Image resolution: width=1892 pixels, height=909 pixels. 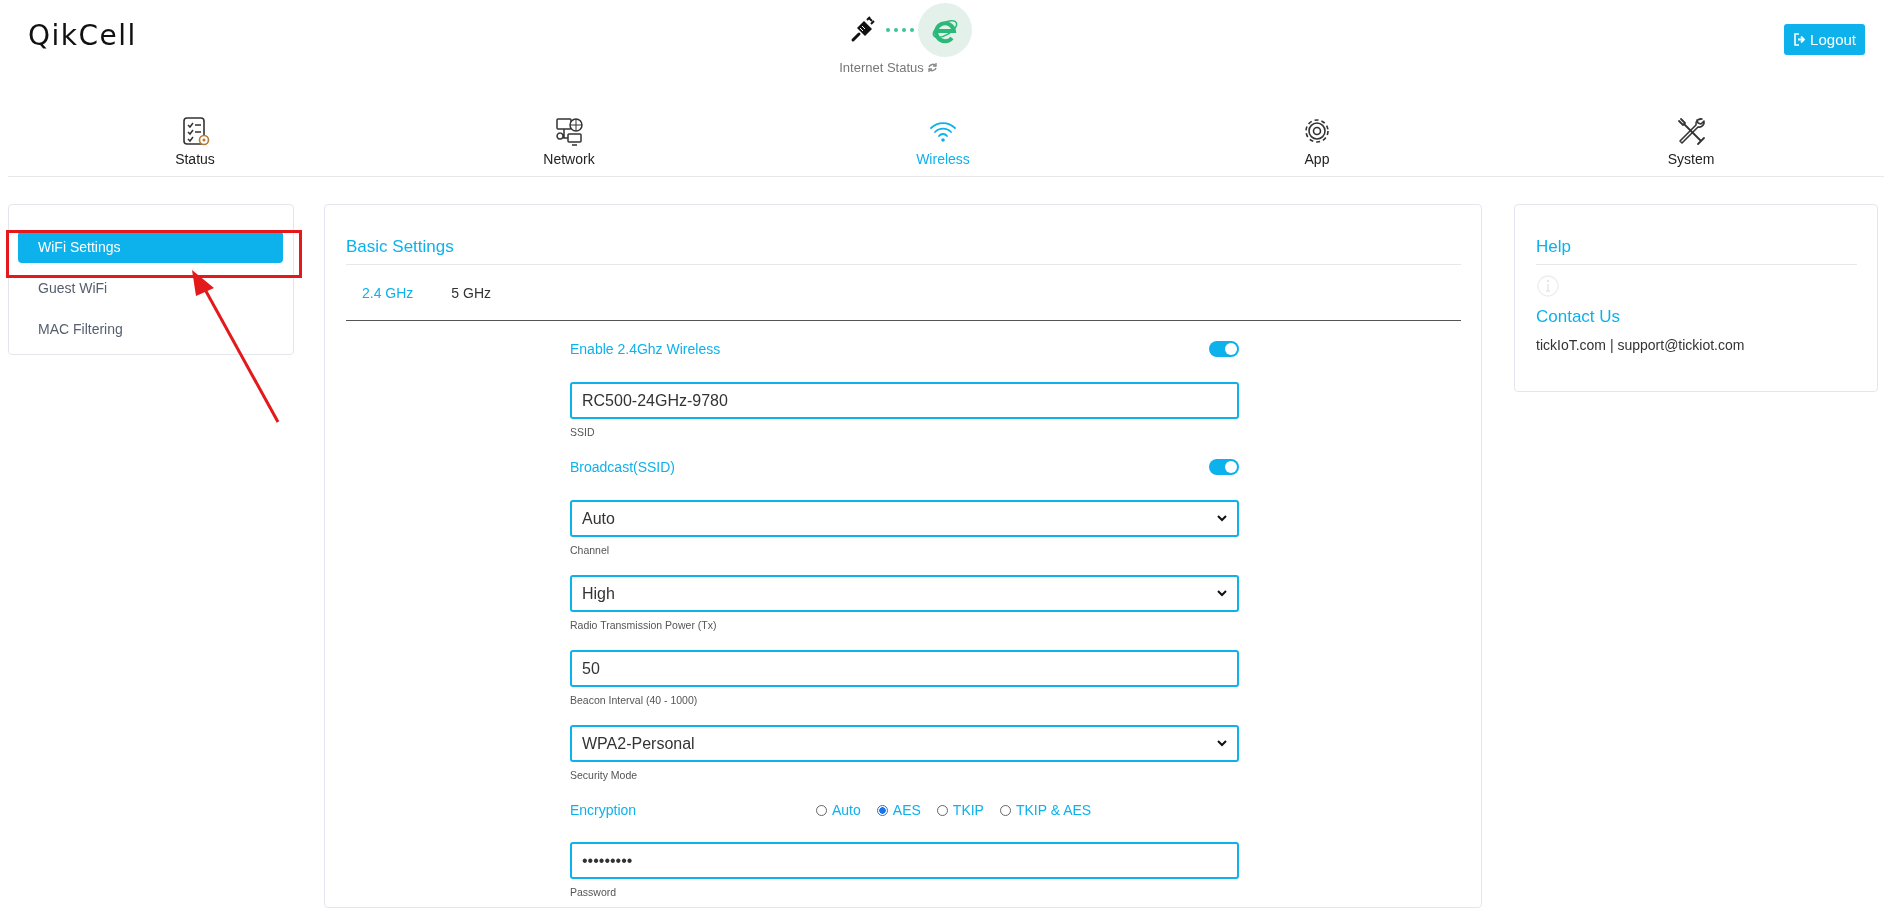 I want to click on section-title: Basic Settings, so click(x=903, y=251).